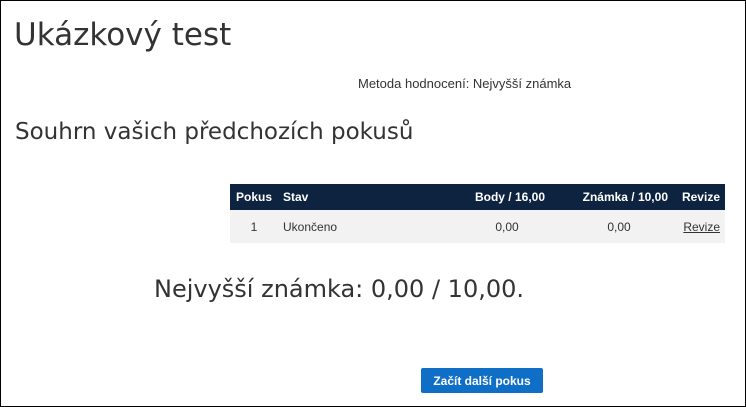 The height and width of the screenshot is (407, 746). I want to click on review-link: Revize, so click(701, 227).